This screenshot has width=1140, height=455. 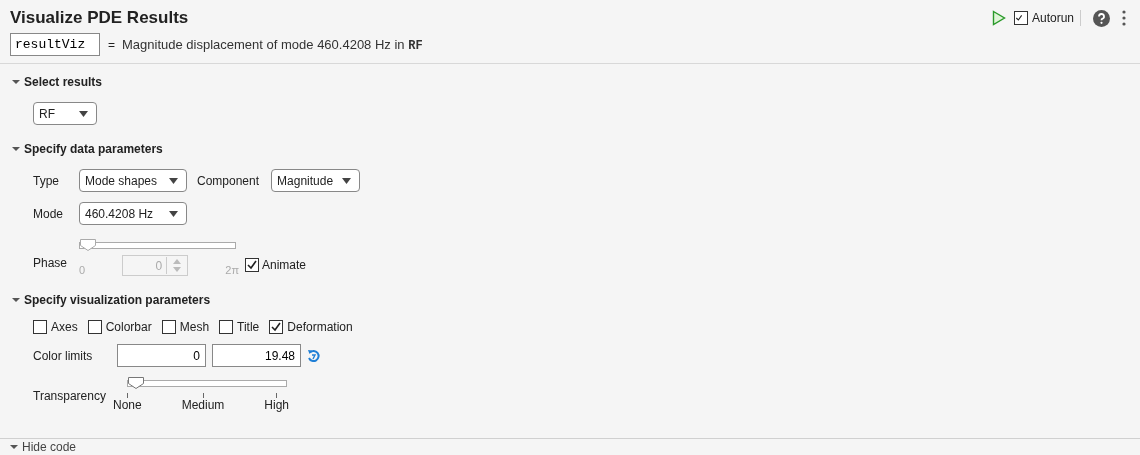 I want to click on tick-label: 0, so click(x=82, y=269).